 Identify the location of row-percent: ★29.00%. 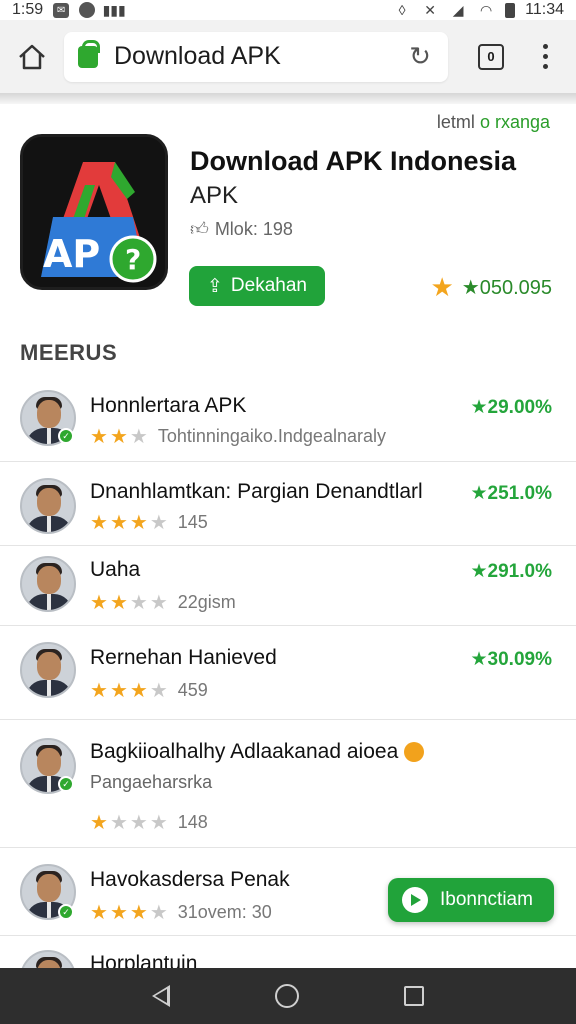
(511, 407).